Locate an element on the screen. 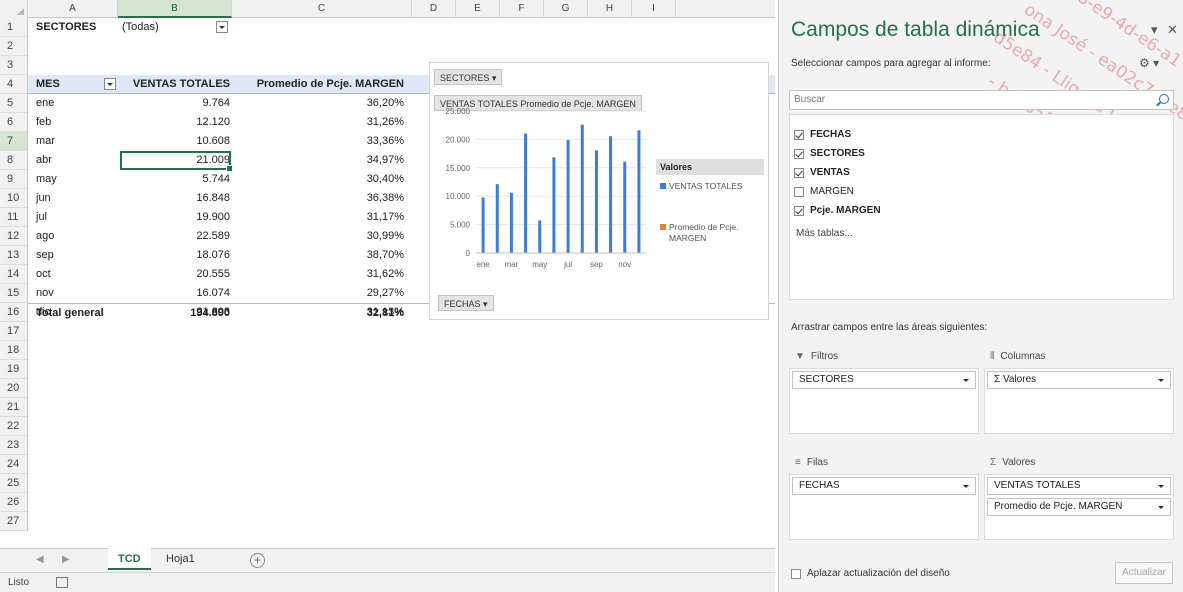 The height and width of the screenshot is (592, 1183). total-label: Total general is located at coordinates (77, 313).